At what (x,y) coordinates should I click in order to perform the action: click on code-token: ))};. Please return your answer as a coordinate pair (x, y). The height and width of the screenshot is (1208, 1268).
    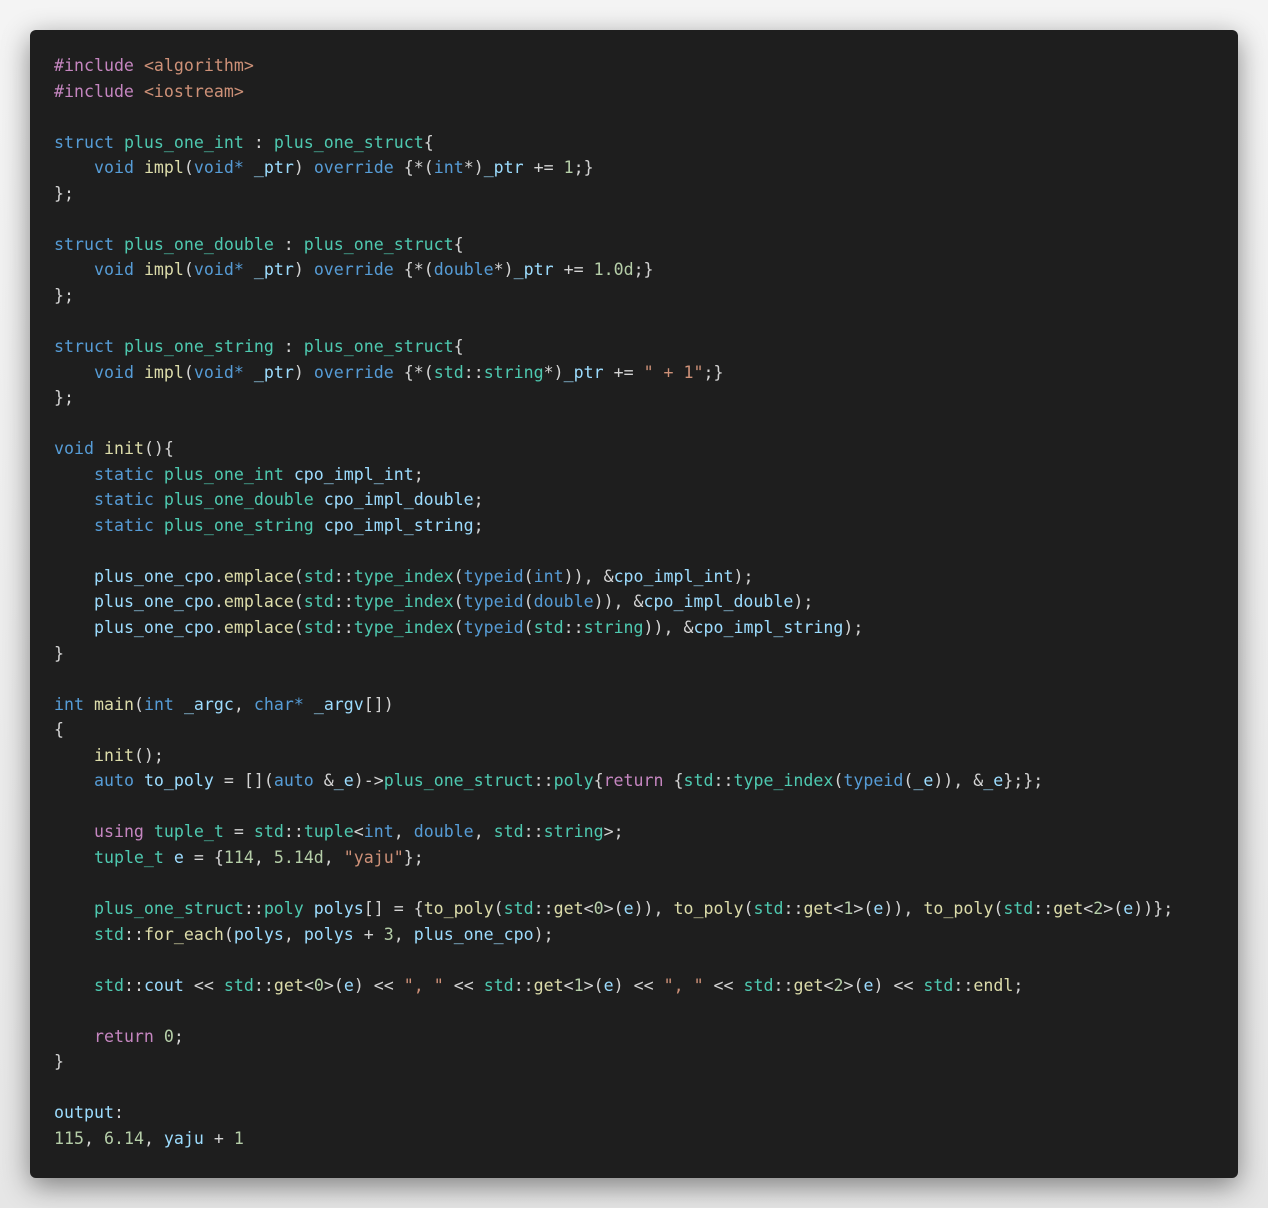
    Looking at the image, I should click on (1153, 909).